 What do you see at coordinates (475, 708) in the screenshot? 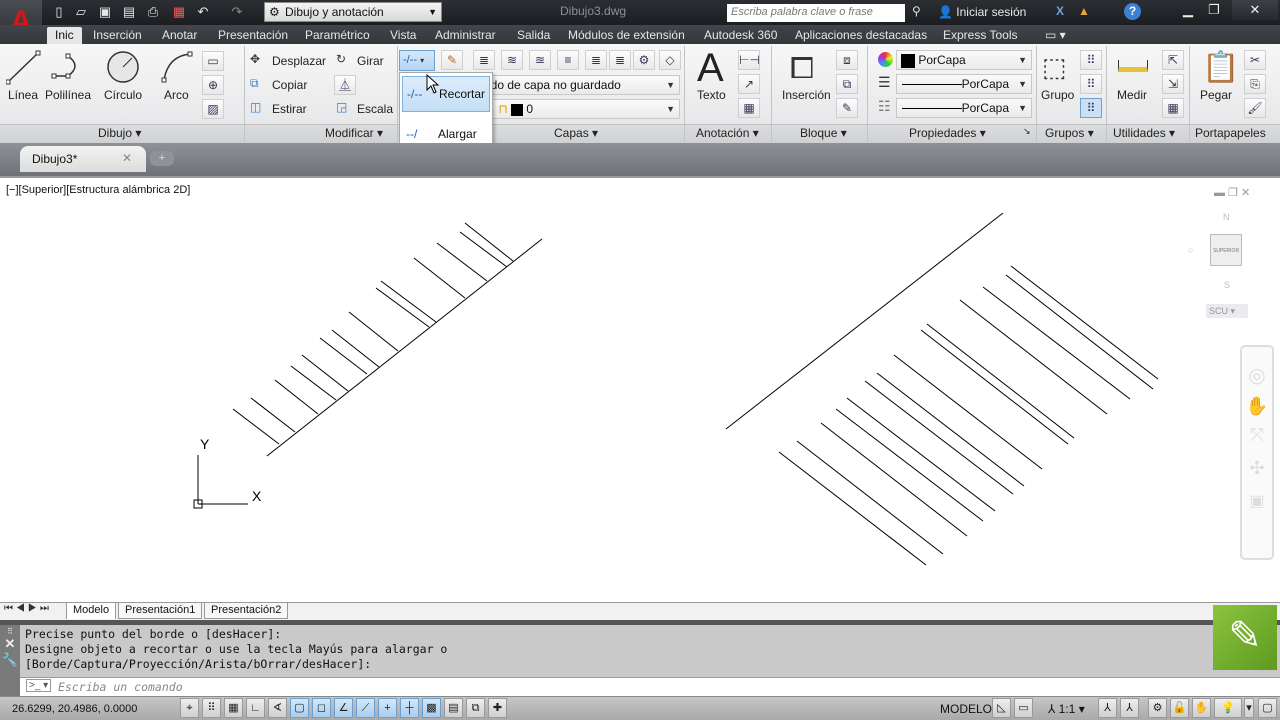
I see `selection-cycling-toggle: ⧉` at bounding box center [475, 708].